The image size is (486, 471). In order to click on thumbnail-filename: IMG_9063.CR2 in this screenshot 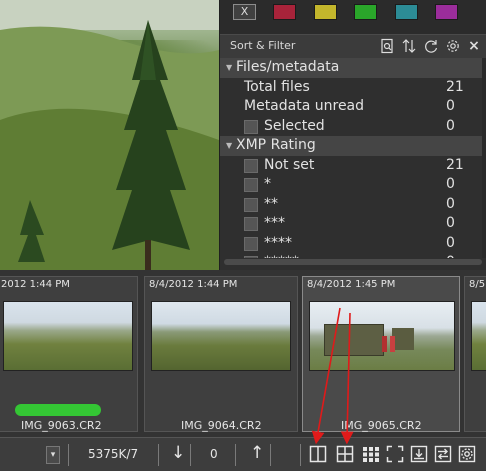, I will do `click(61, 425)`.